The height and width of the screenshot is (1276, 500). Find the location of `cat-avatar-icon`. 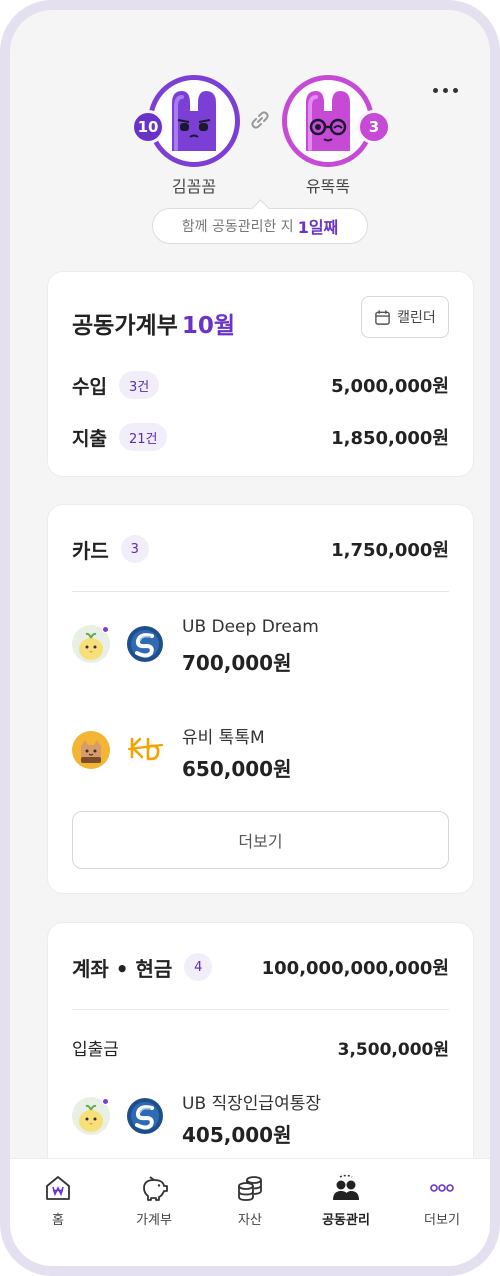

cat-avatar-icon is located at coordinates (91, 750).